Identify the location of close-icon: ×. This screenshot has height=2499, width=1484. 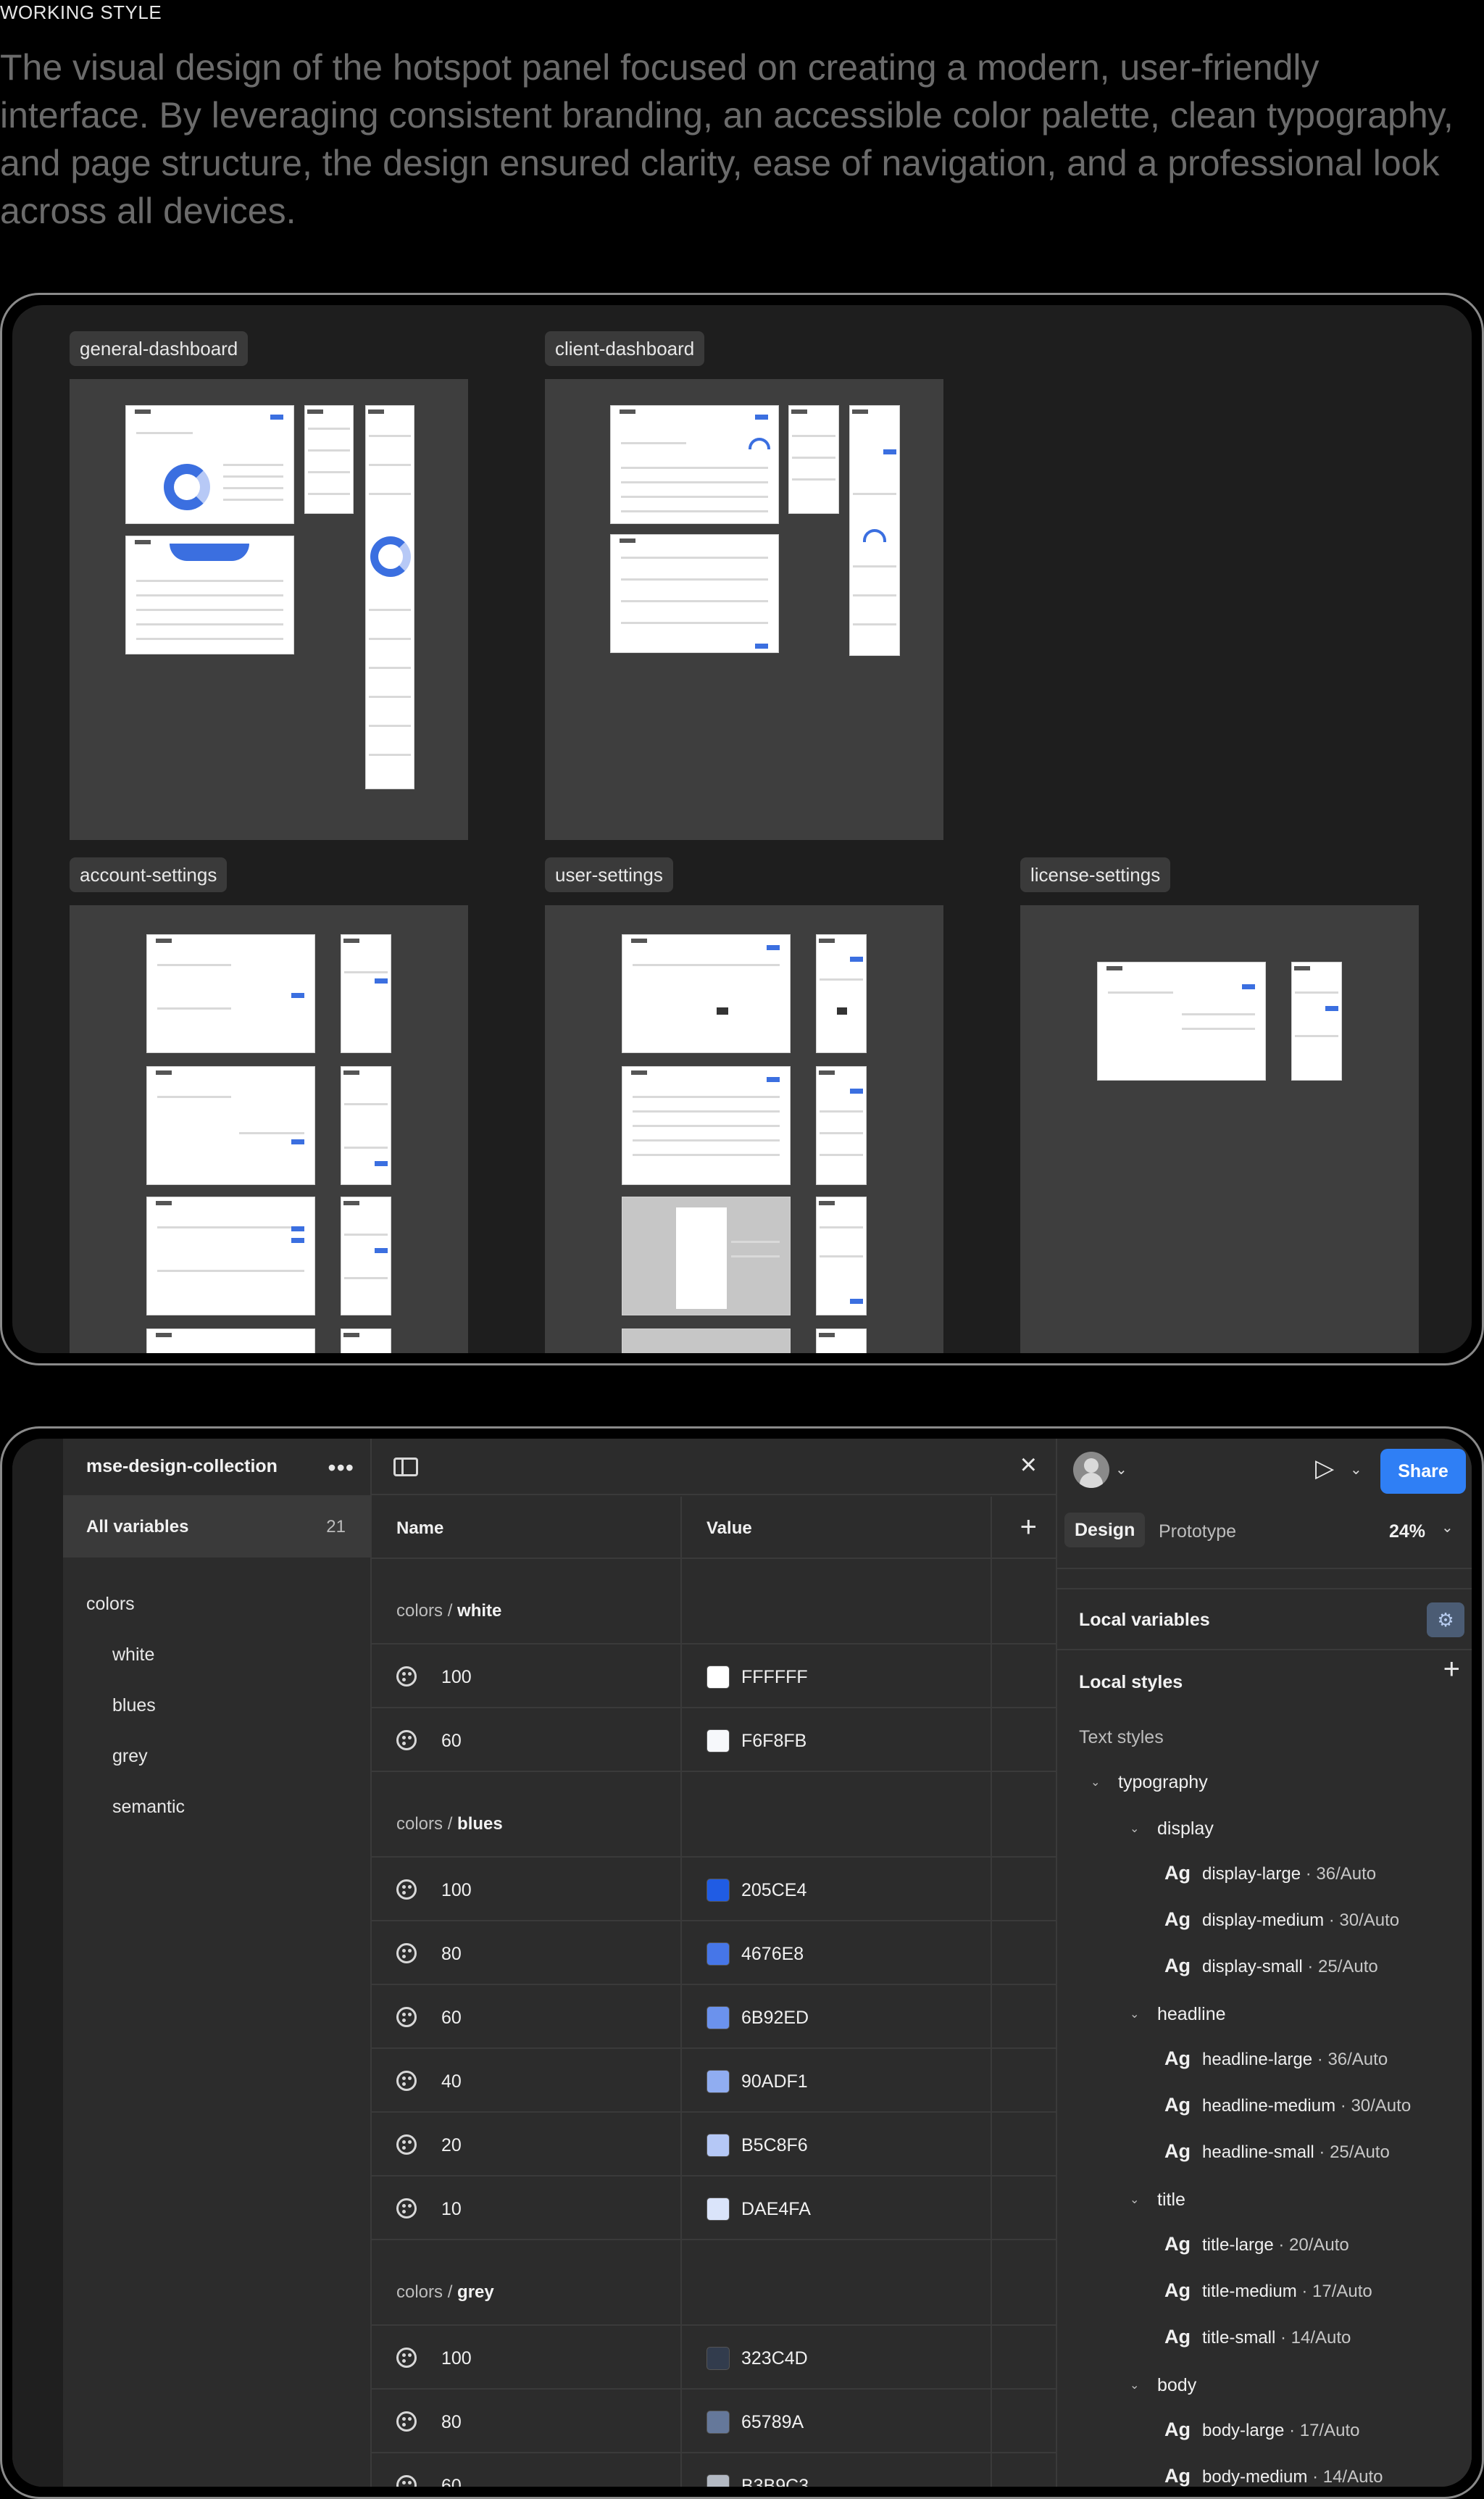
(1028, 1465).